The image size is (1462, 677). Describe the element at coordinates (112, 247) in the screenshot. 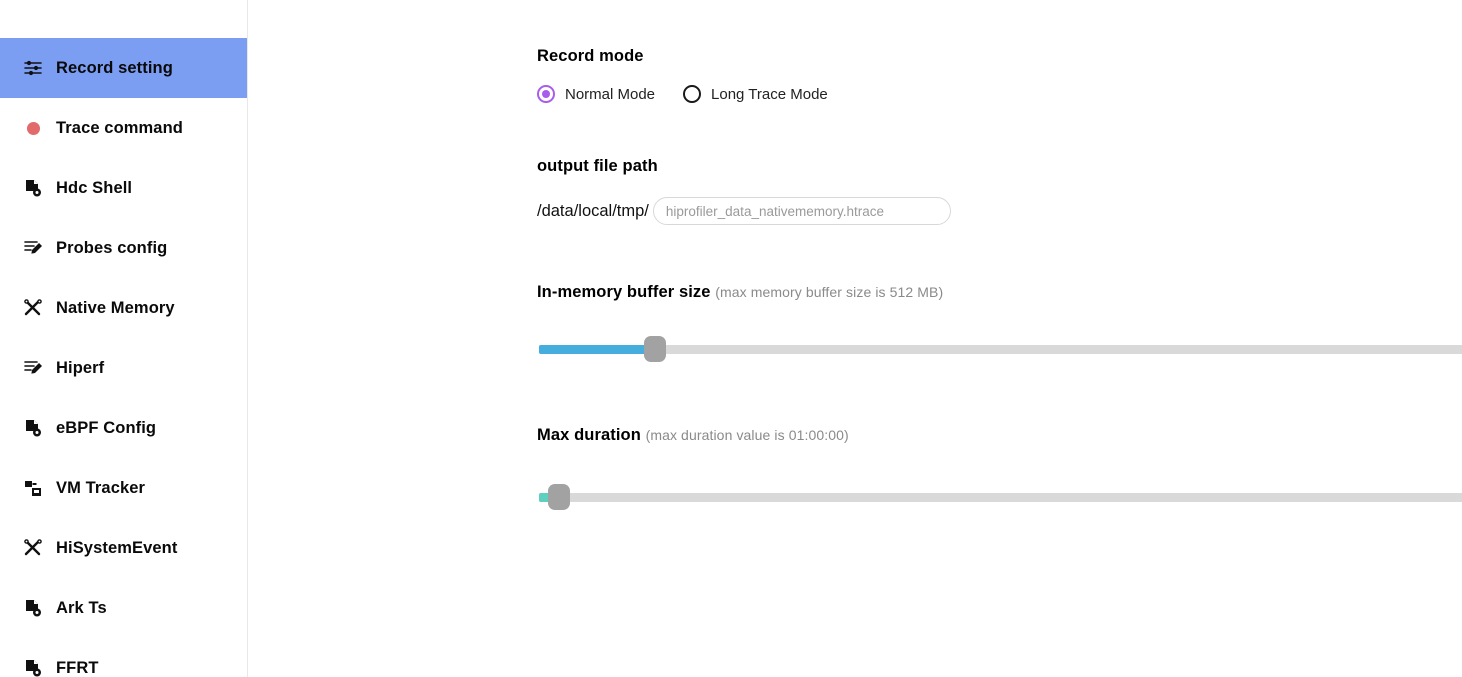

I see `sidebar-item-label: Probes config` at that location.